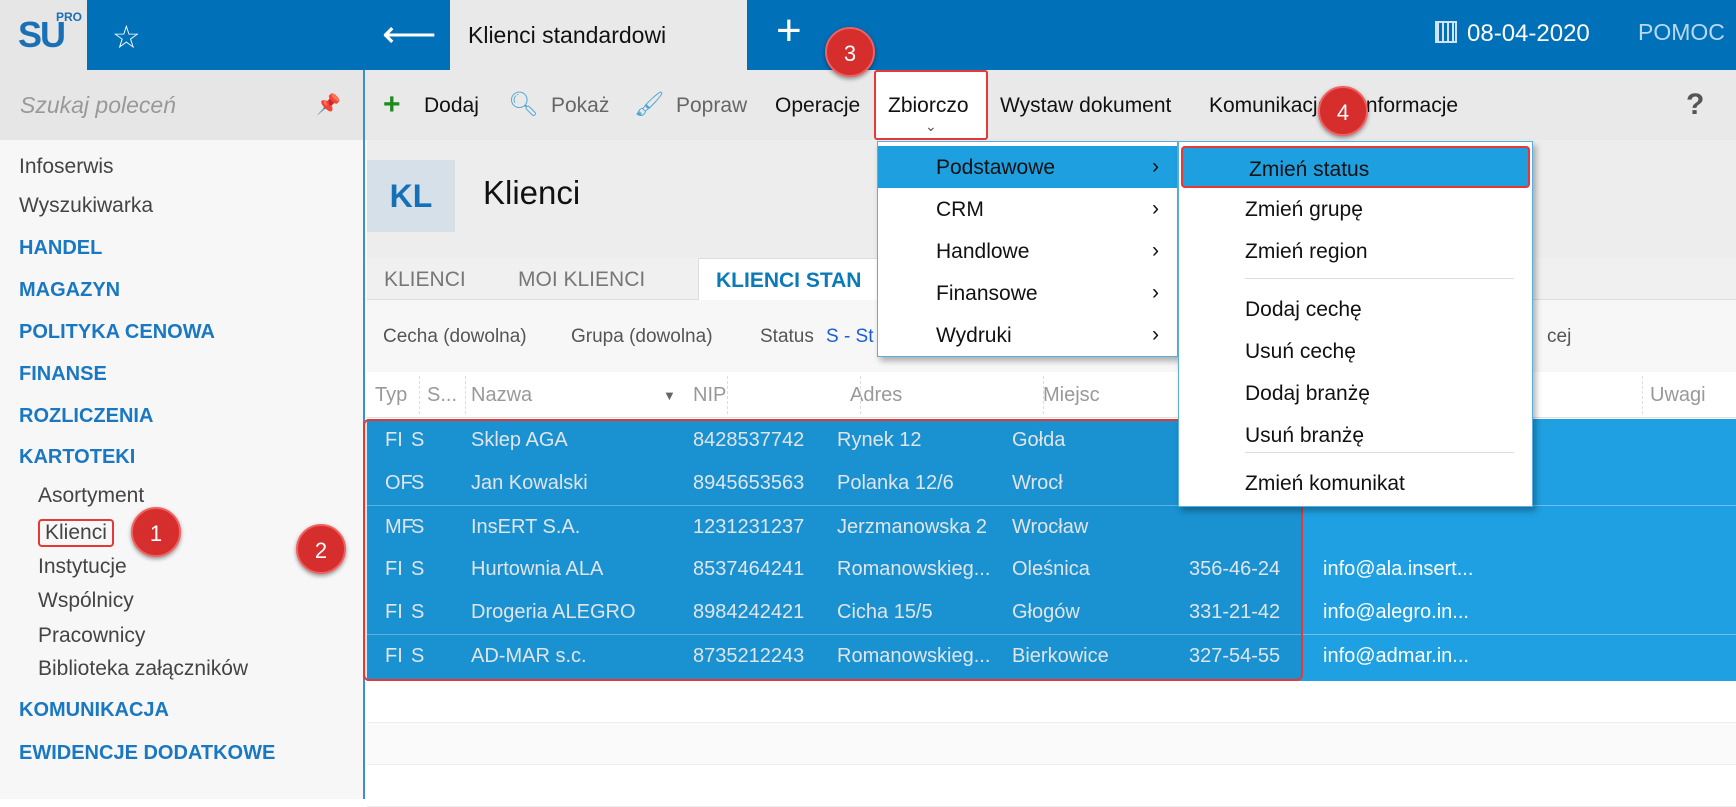 The width and height of the screenshot is (1736, 807). Describe the element at coordinates (455, 337) in the screenshot. I see `feature-filter: Cecha (dowolna)` at that location.